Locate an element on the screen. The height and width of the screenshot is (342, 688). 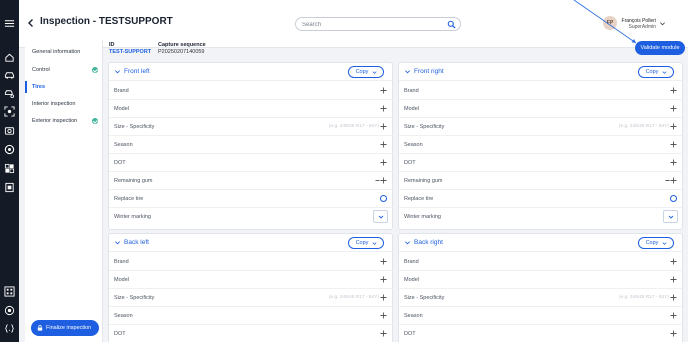
search-icon is located at coordinates (451, 24).